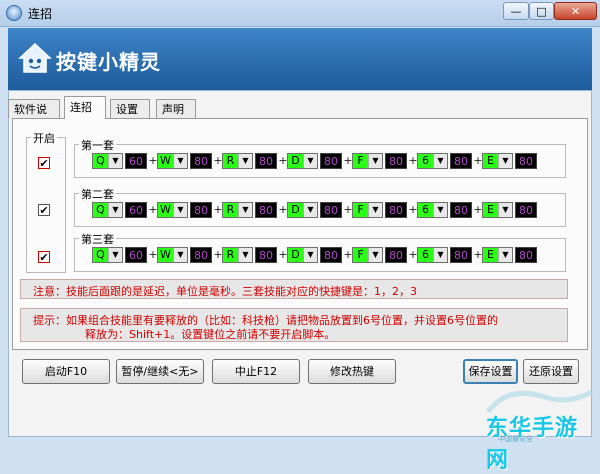  I want to click on set-1-label: 第一套, so click(97, 145).